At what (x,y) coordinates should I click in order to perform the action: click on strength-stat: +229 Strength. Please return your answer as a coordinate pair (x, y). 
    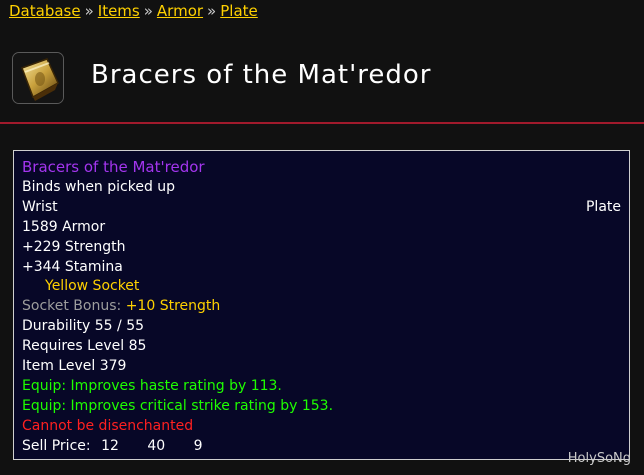
    Looking at the image, I should click on (74, 246).